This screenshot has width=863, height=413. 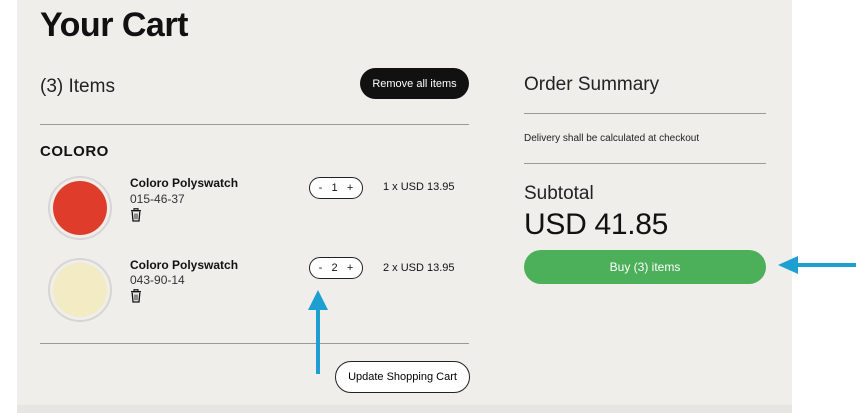 What do you see at coordinates (817, 265) in the screenshot?
I see `arrow-left-icon` at bounding box center [817, 265].